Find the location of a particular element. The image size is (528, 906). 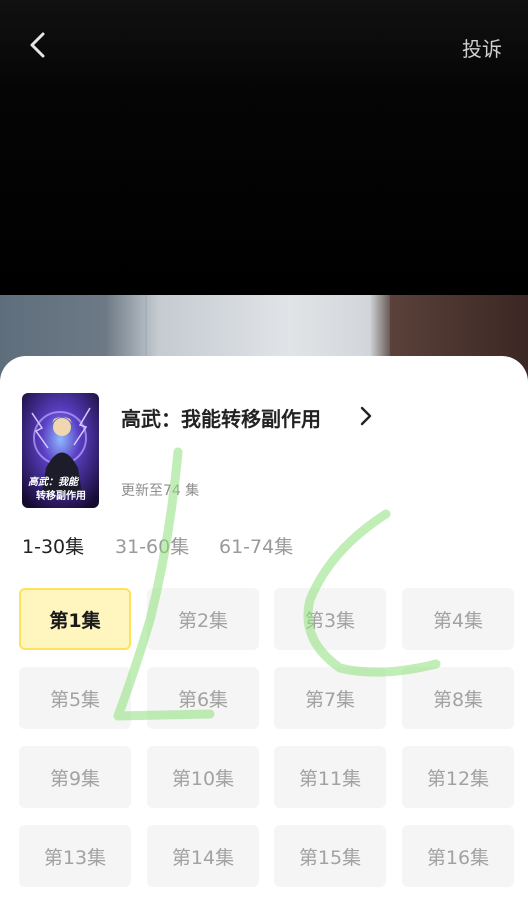

episode-button-9: 第9集 is located at coordinates (75, 777).